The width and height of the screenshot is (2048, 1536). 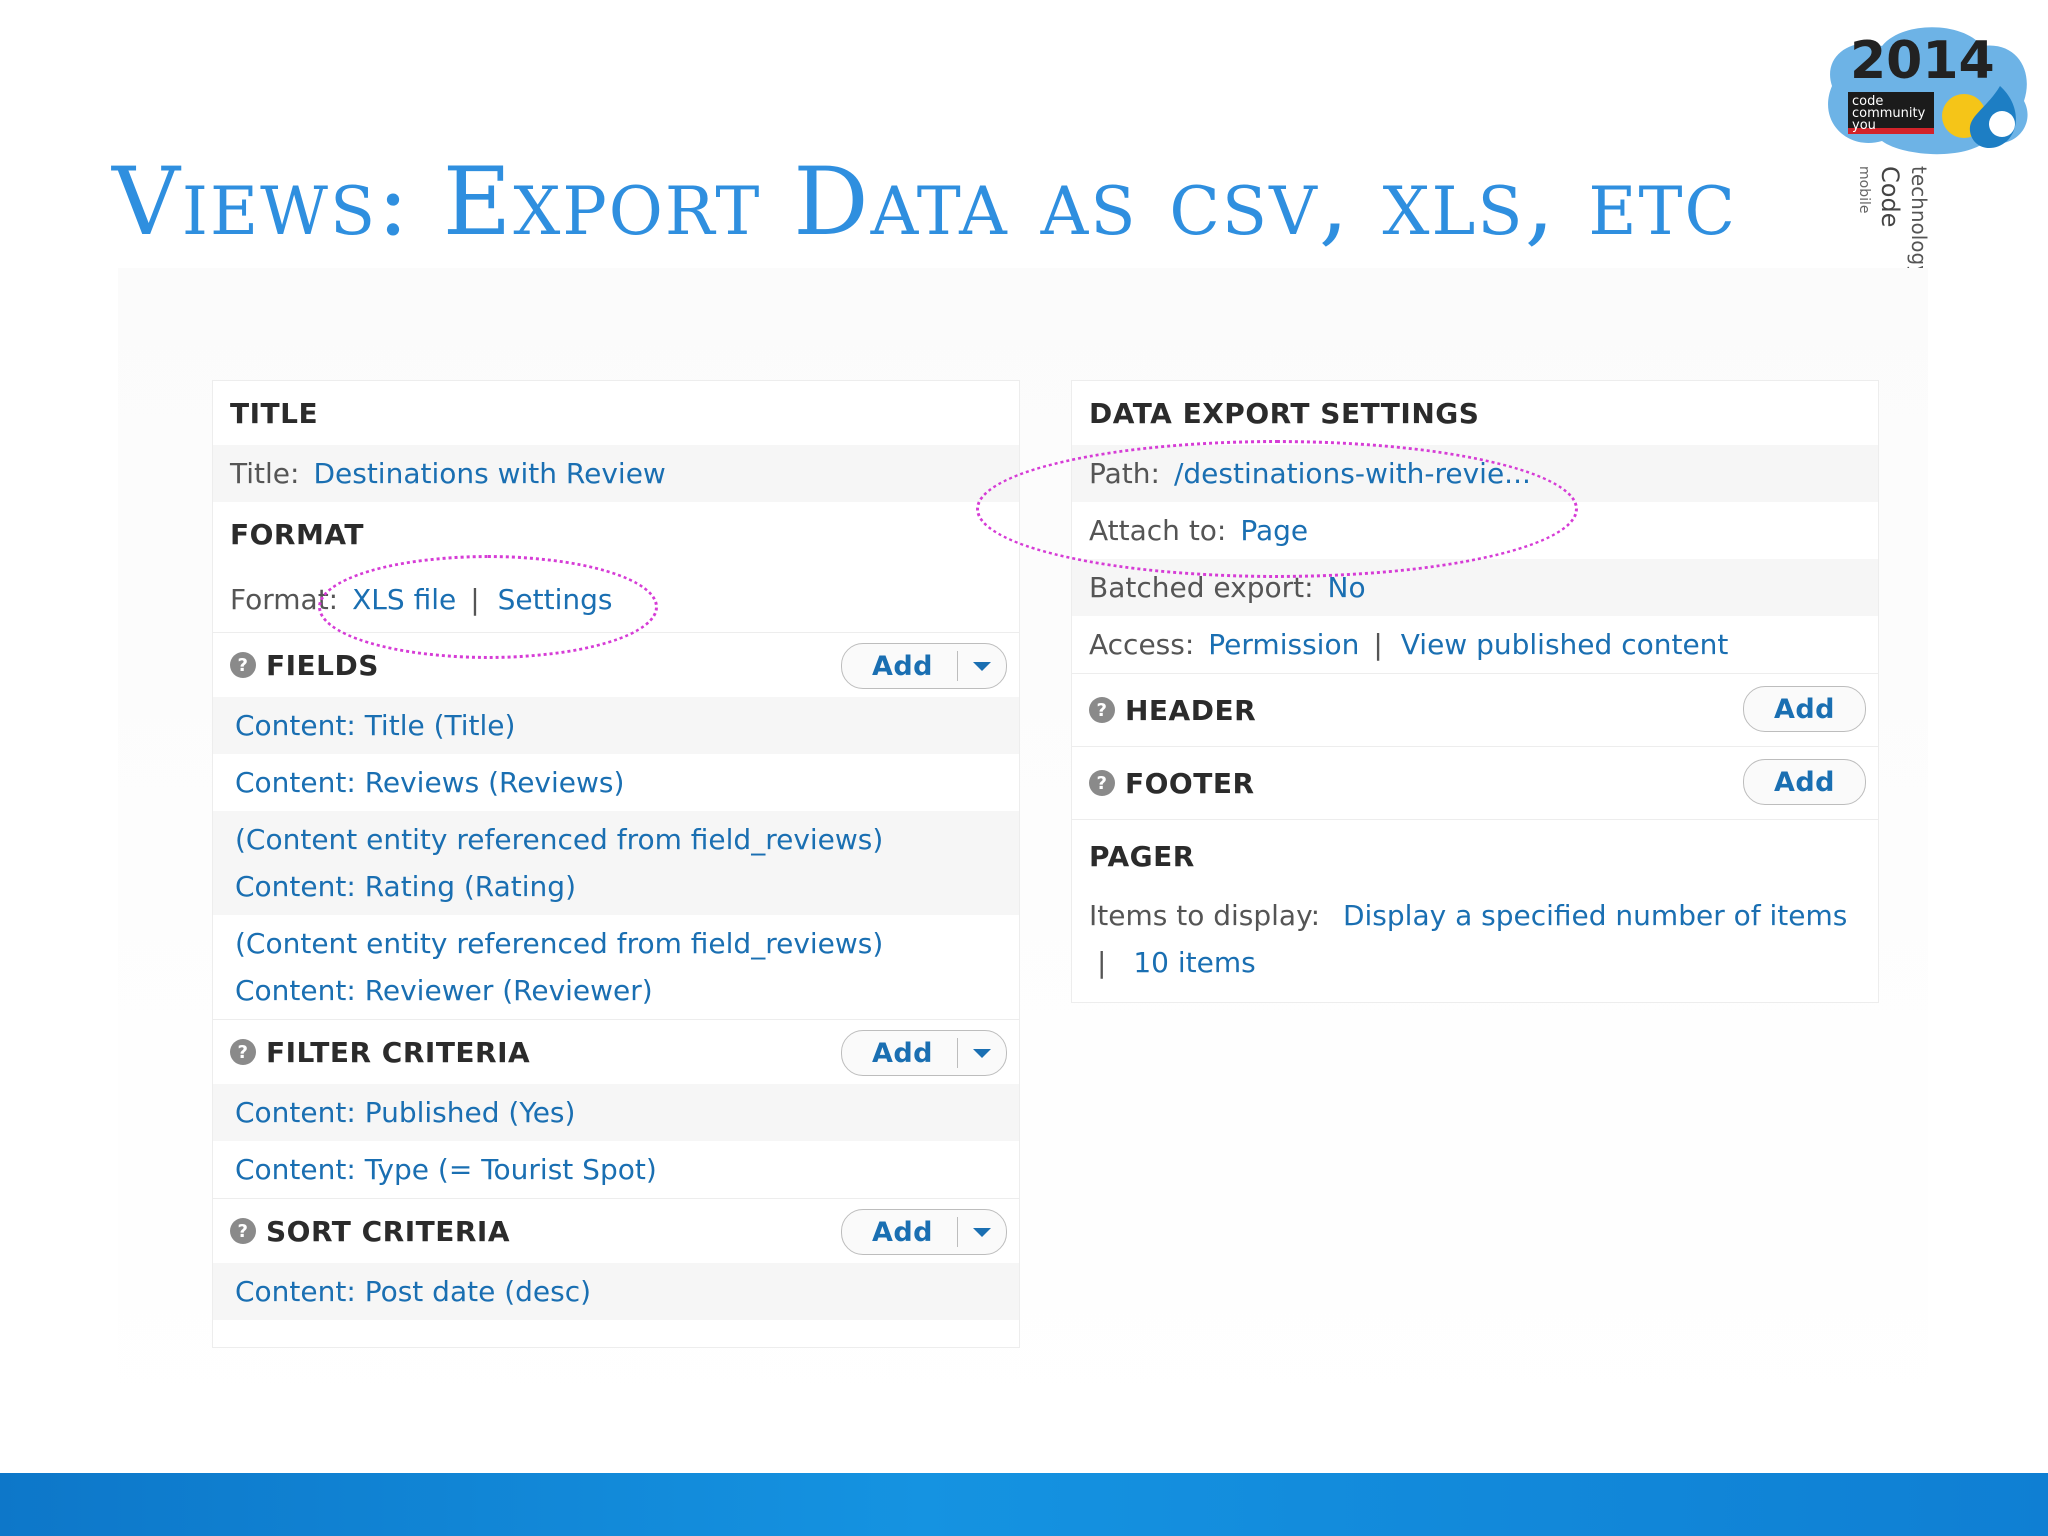 I want to click on fields-add-button: Add, so click(x=923, y=666).